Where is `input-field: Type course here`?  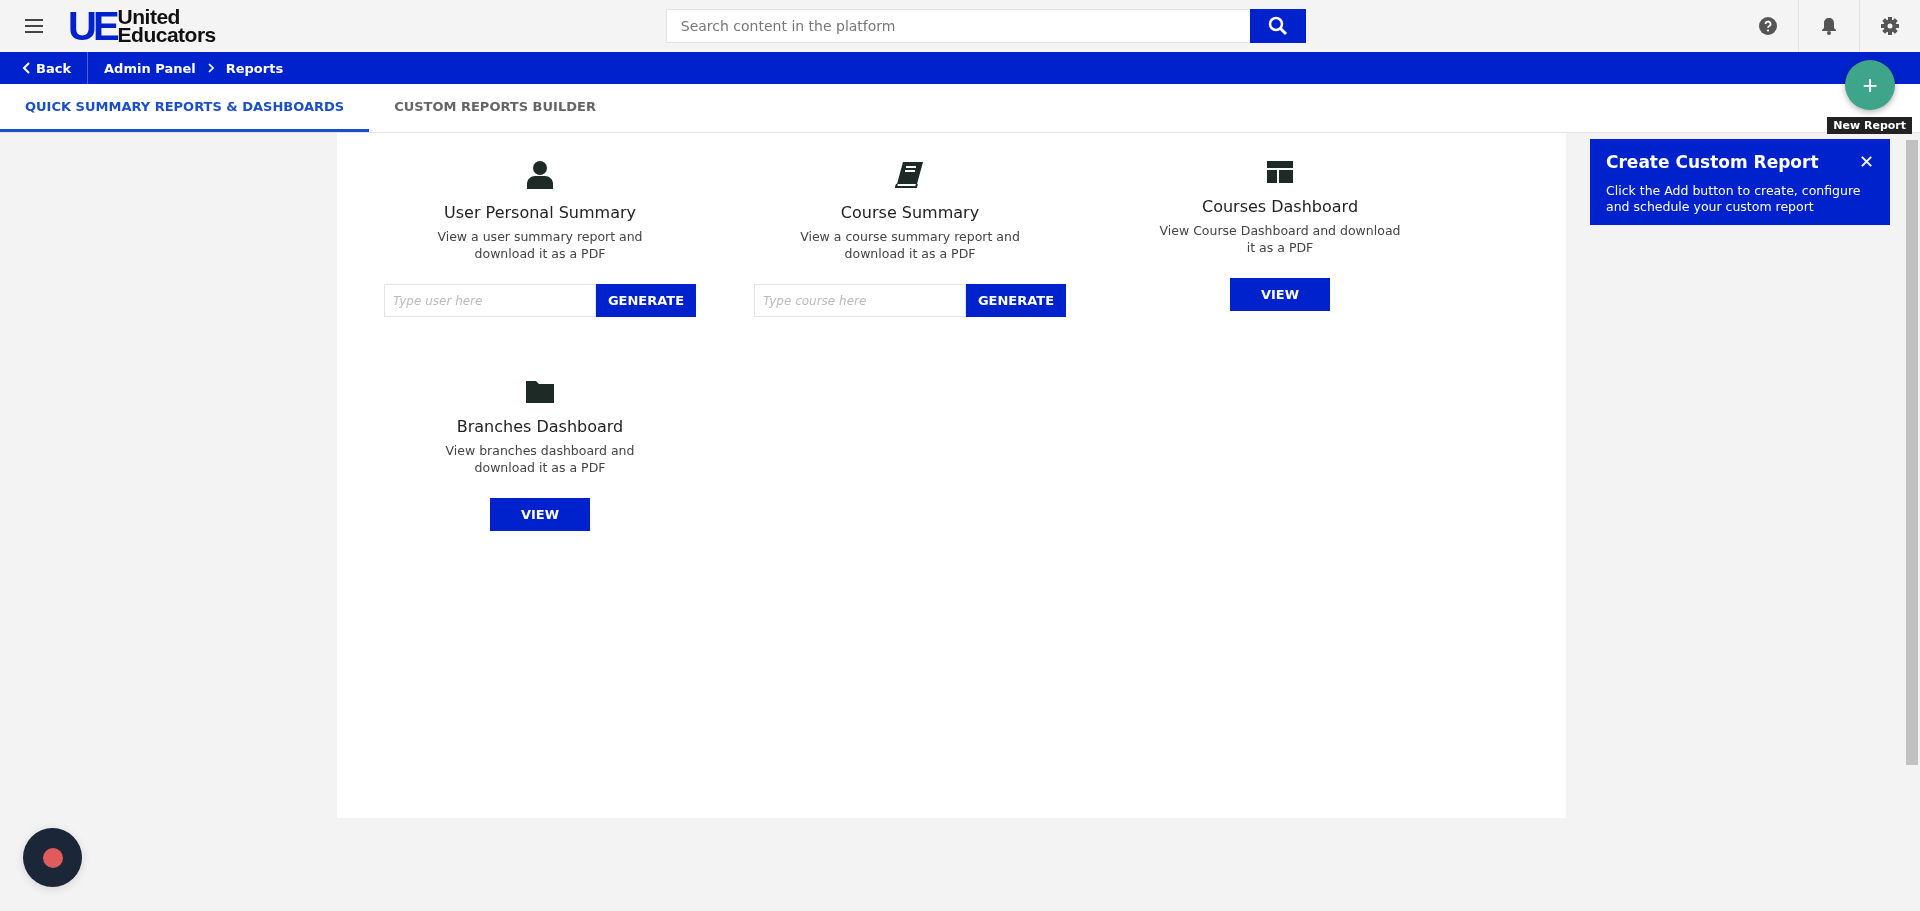 input-field: Type course here is located at coordinates (859, 300).